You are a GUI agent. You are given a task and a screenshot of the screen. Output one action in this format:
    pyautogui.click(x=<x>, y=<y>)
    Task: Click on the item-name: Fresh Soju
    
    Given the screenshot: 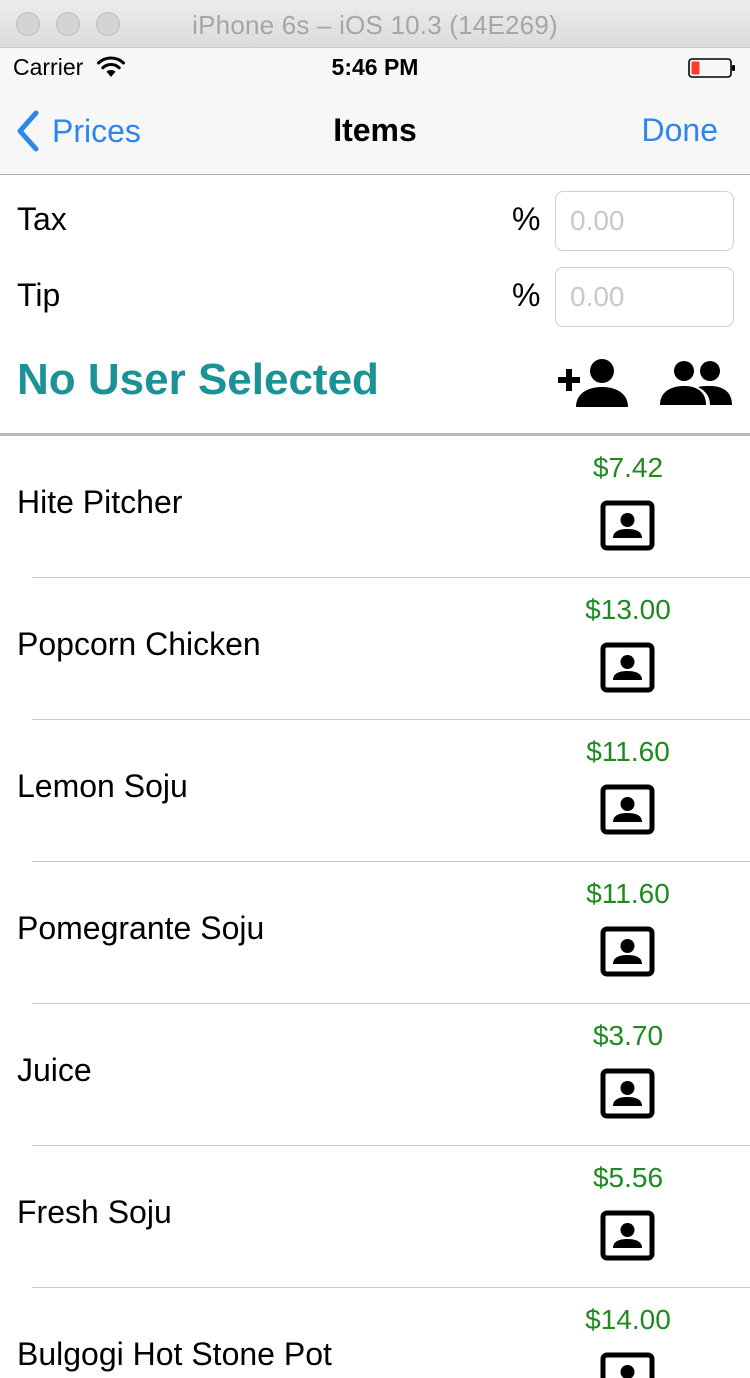 What is the action you would take?
    pyautogui.click(x=94, y=1212)
    